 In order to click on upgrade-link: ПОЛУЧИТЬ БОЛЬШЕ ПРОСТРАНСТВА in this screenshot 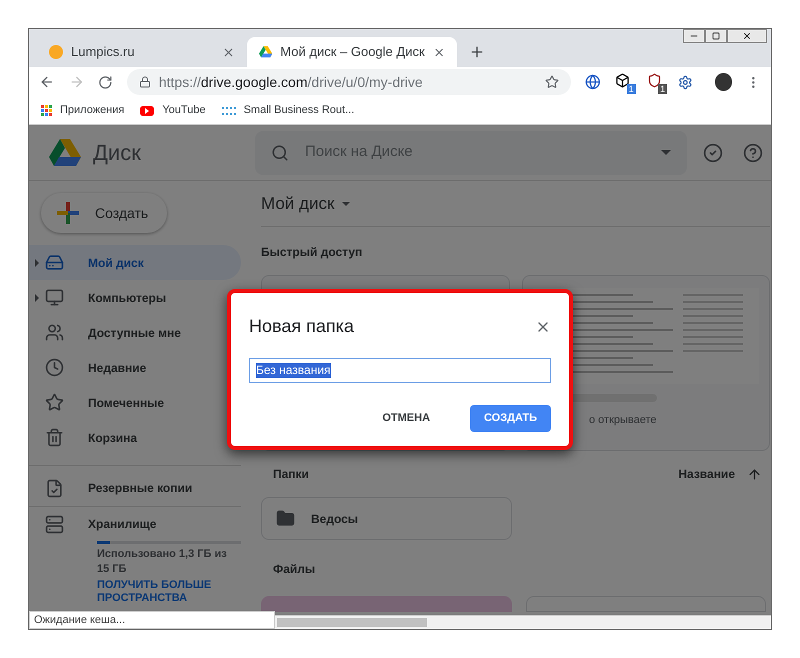, I will do `click(169, 592)`.